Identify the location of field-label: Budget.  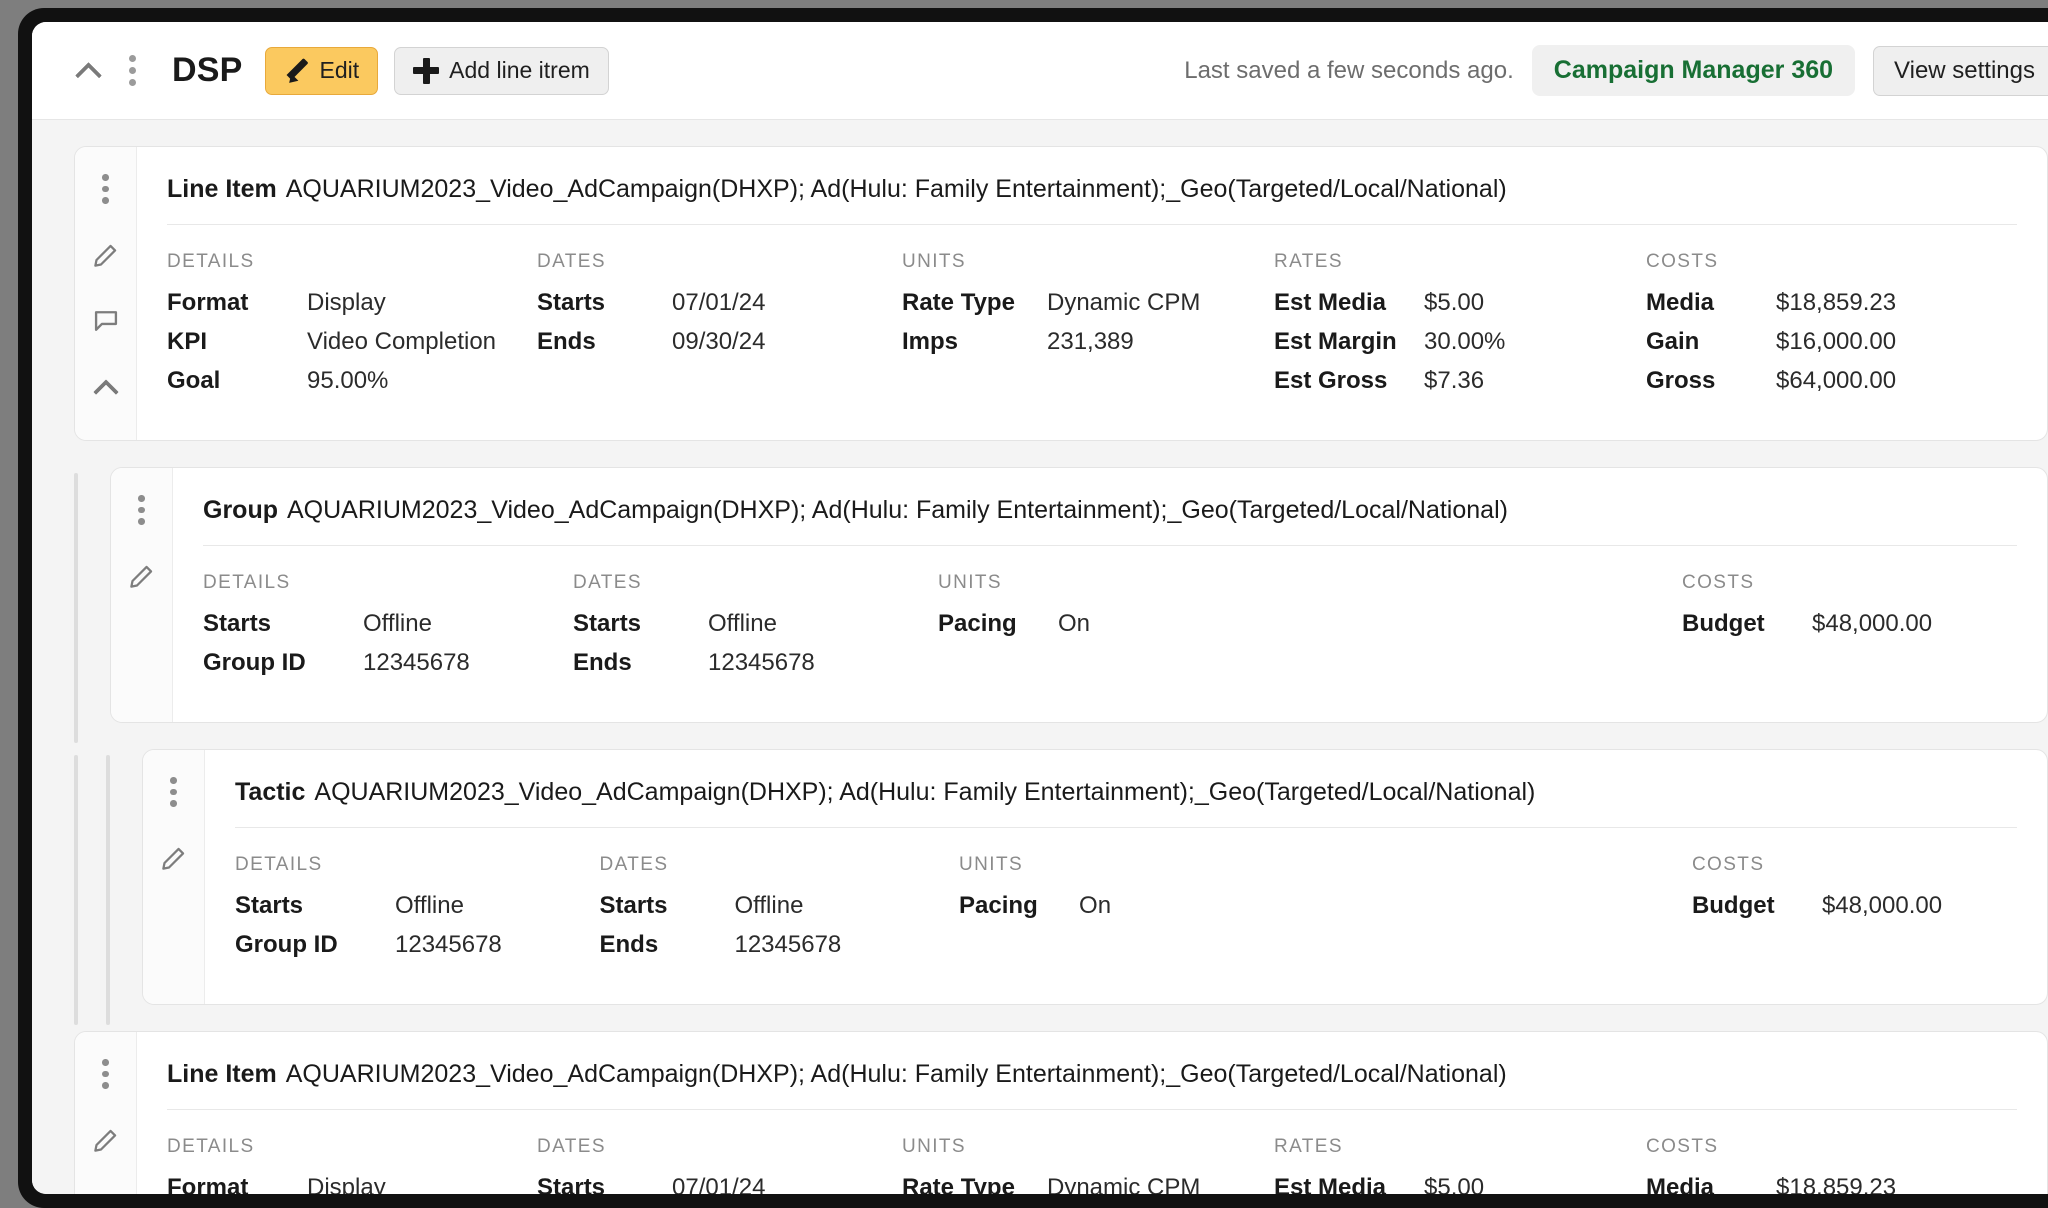
(1733, 905).